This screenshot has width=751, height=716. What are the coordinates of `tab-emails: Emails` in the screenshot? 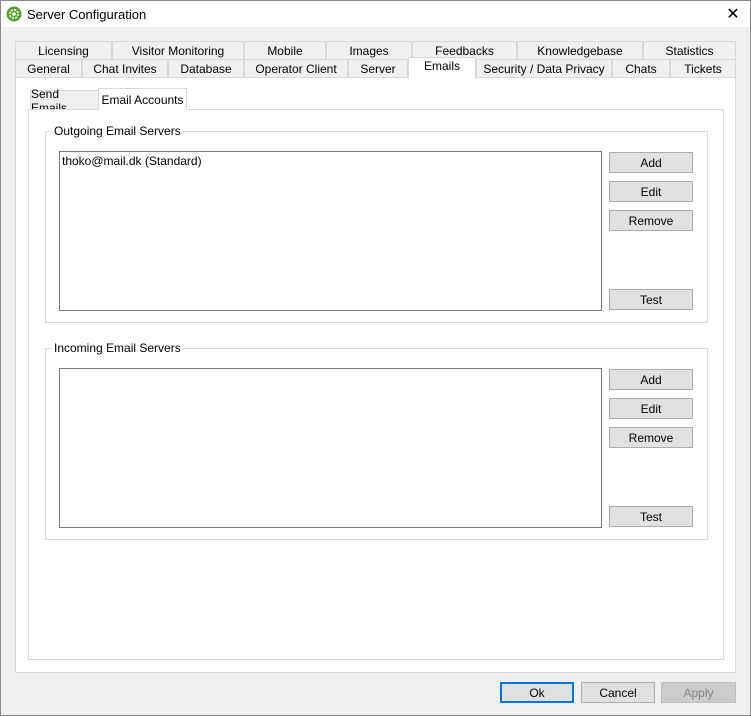 It's located at (442, 68).